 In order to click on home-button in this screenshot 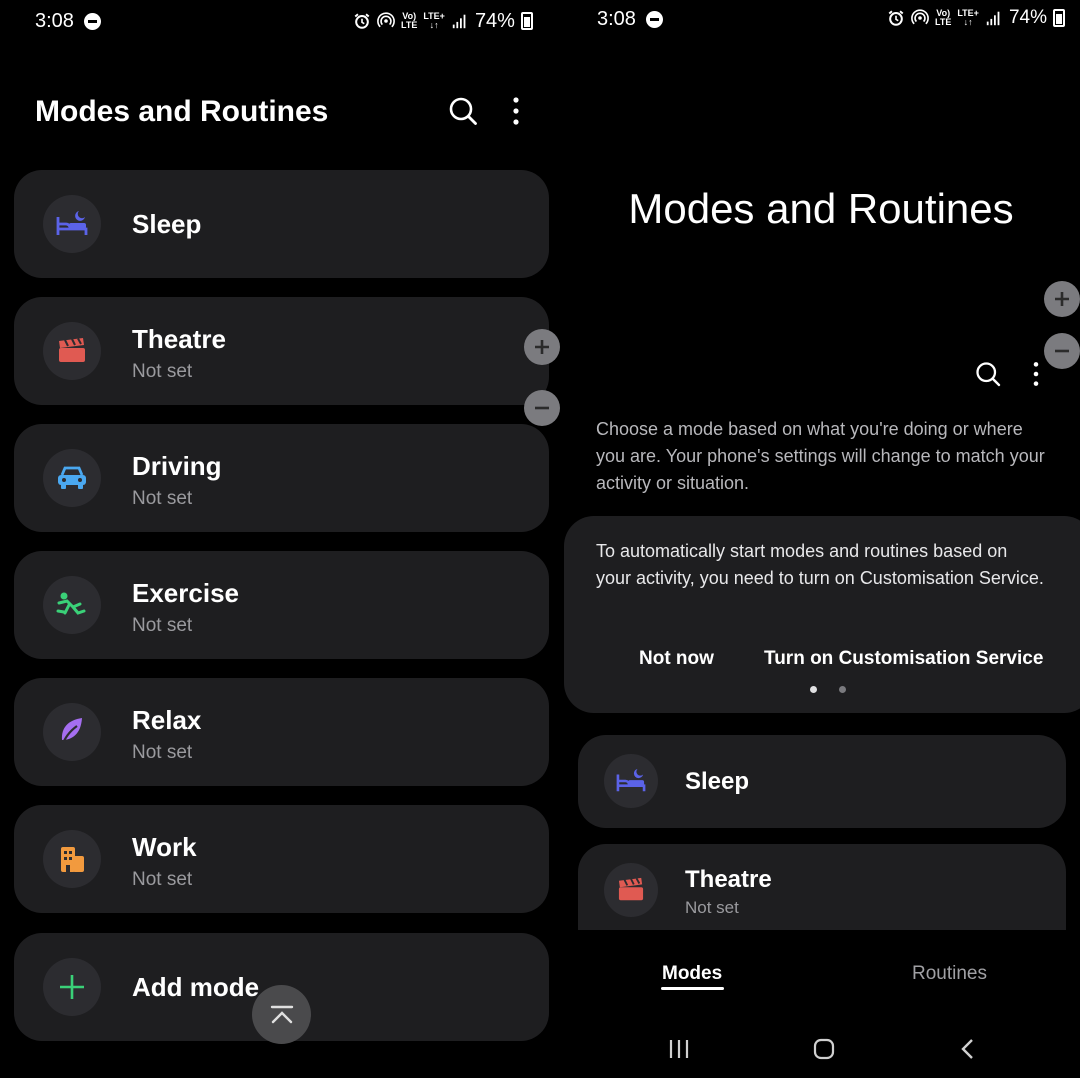, I will do `click(824, 1049)`.